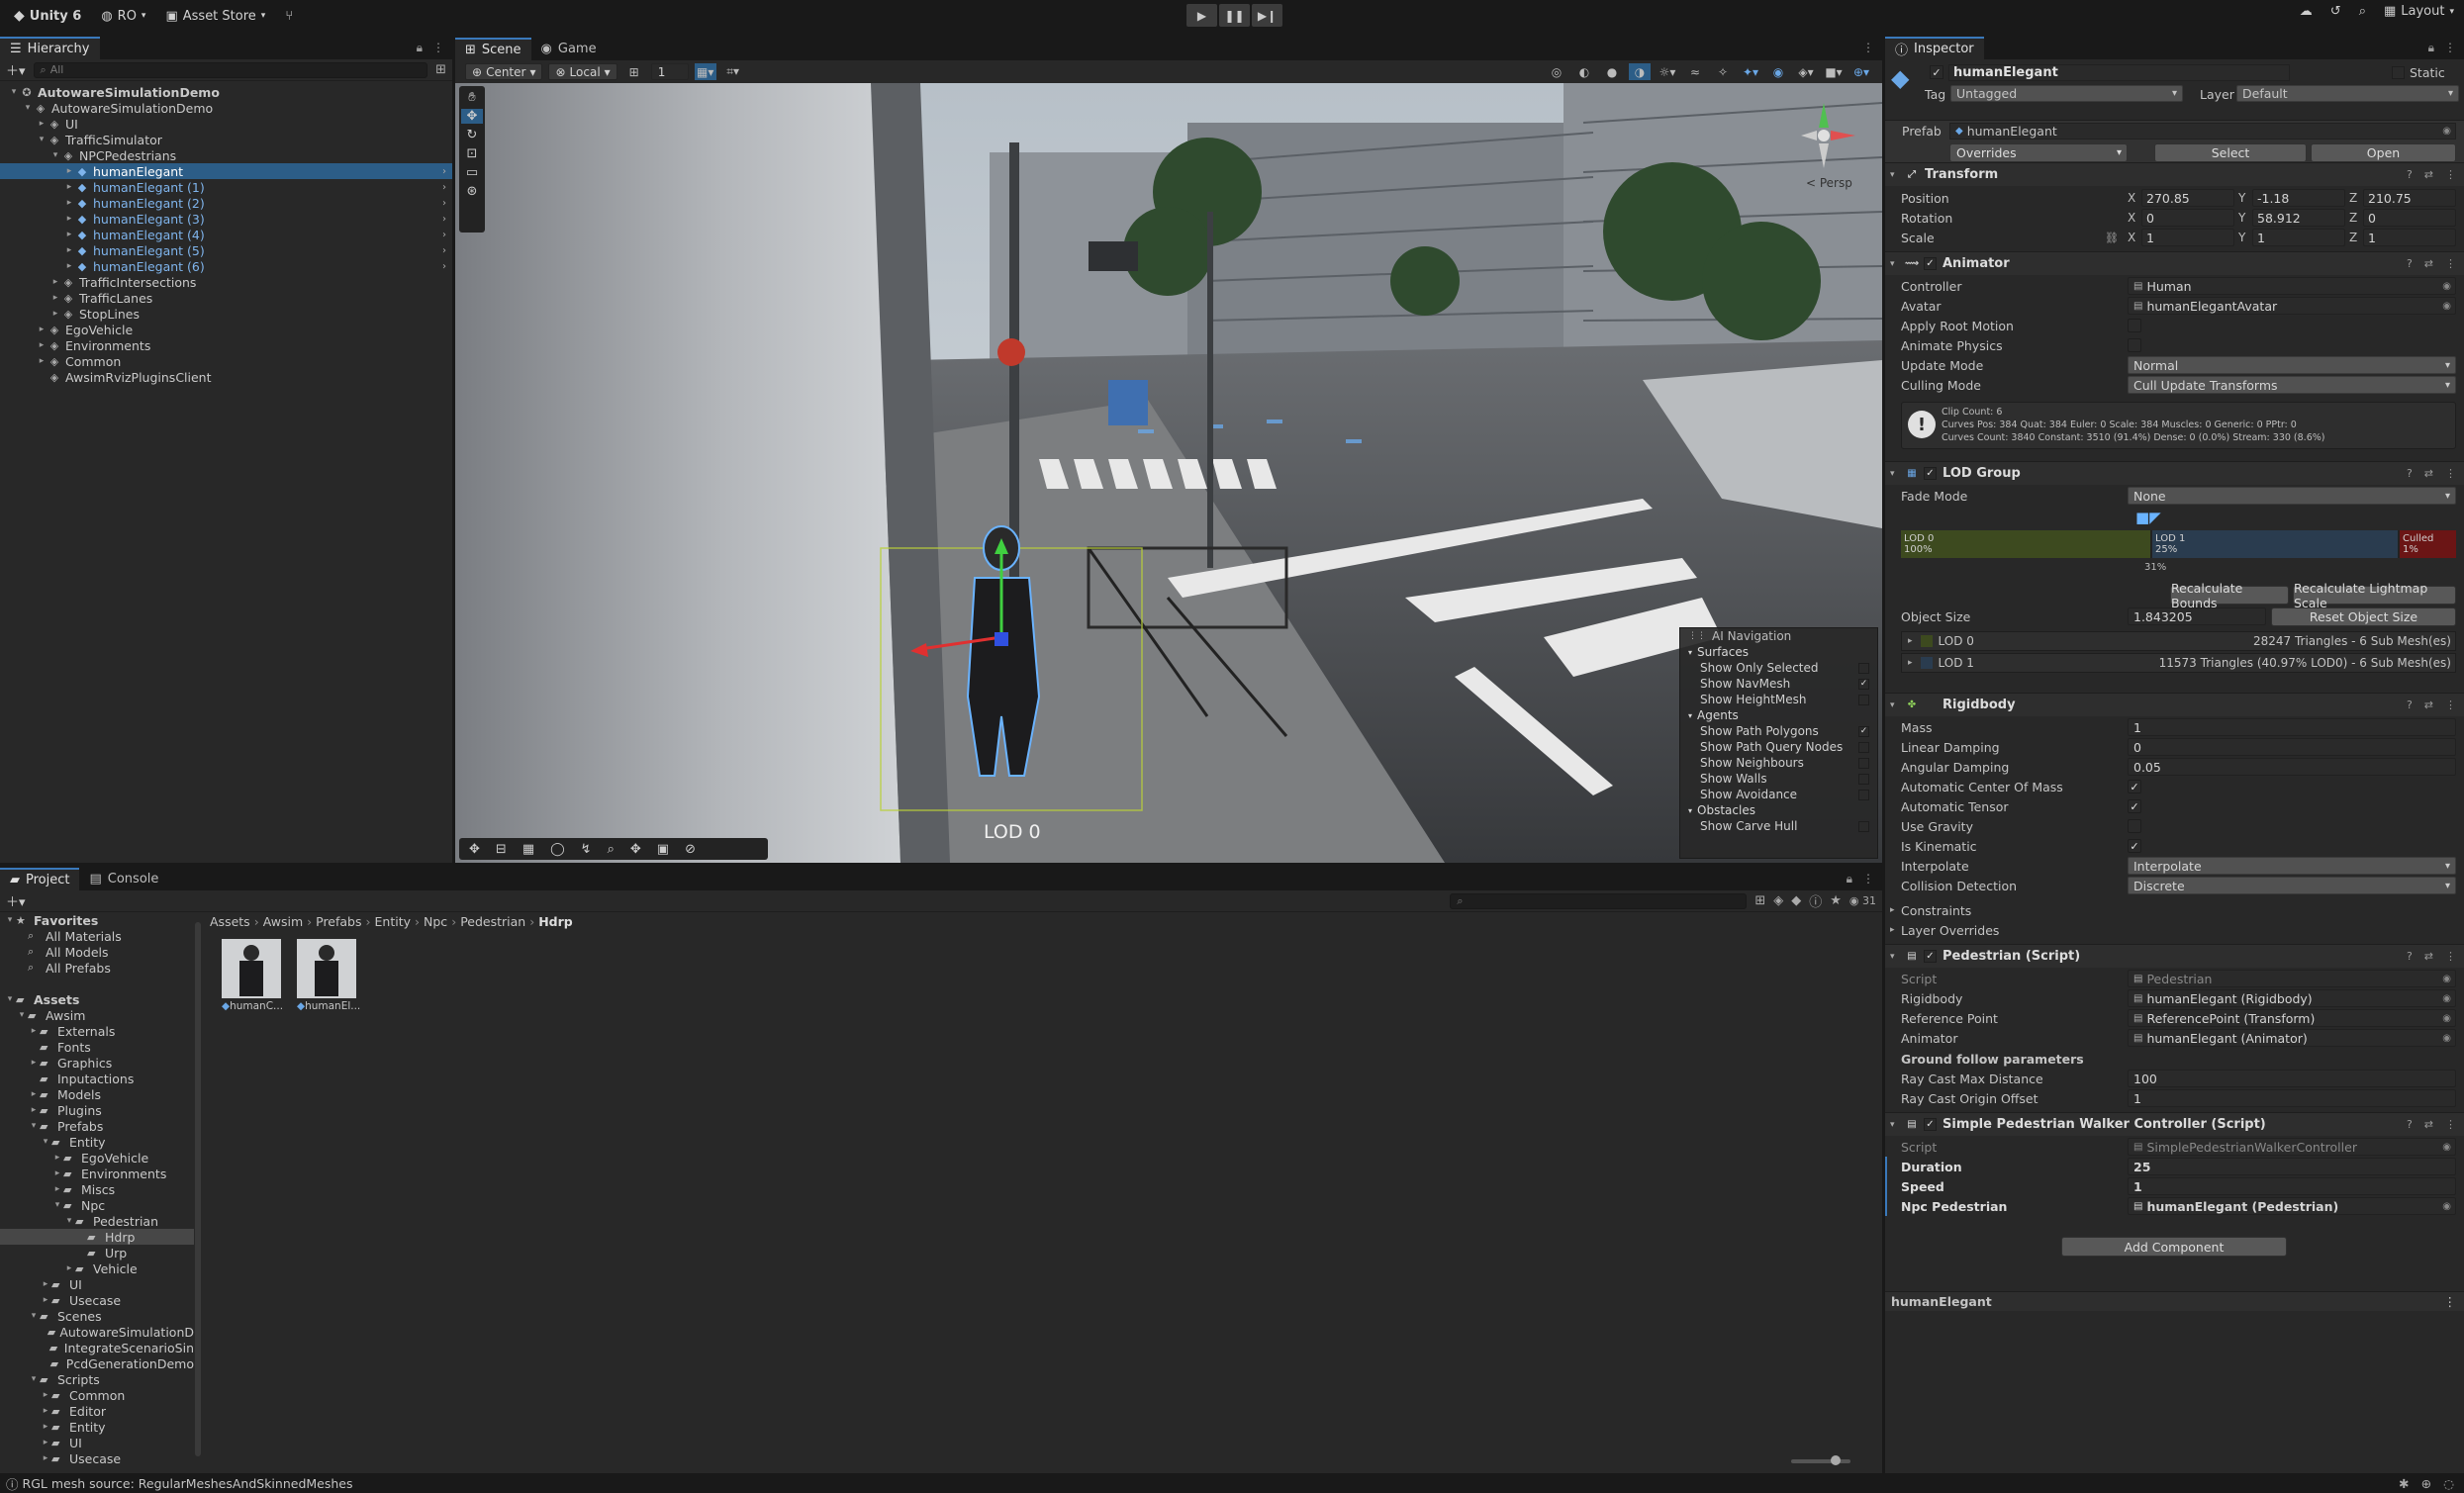 The image size is (2464, 1493). What do you see at coordinates (97, 1347) in the screenshot?
I see `project-tree-row: ▰ IntegrateScenarioSin` at bounding box center [97, 1347].